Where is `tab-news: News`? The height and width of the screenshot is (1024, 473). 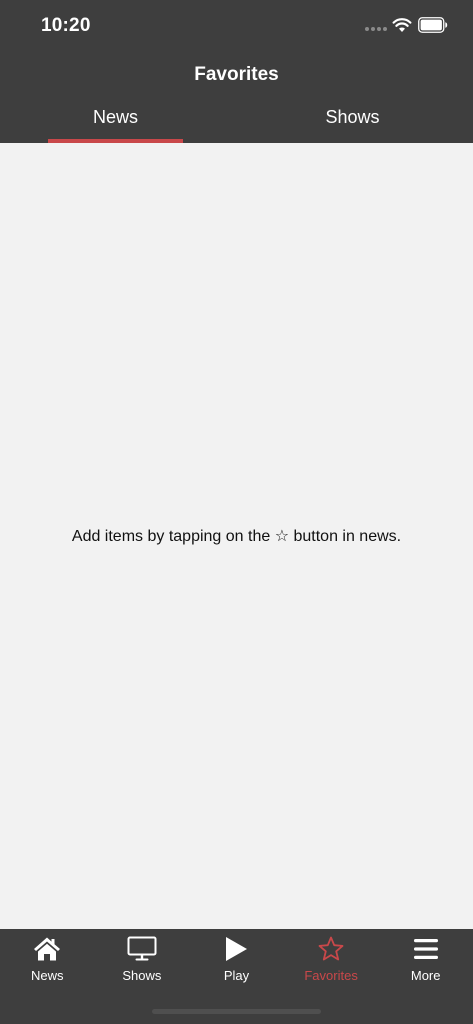 tab-news: News is located at coordinates (115, 125).